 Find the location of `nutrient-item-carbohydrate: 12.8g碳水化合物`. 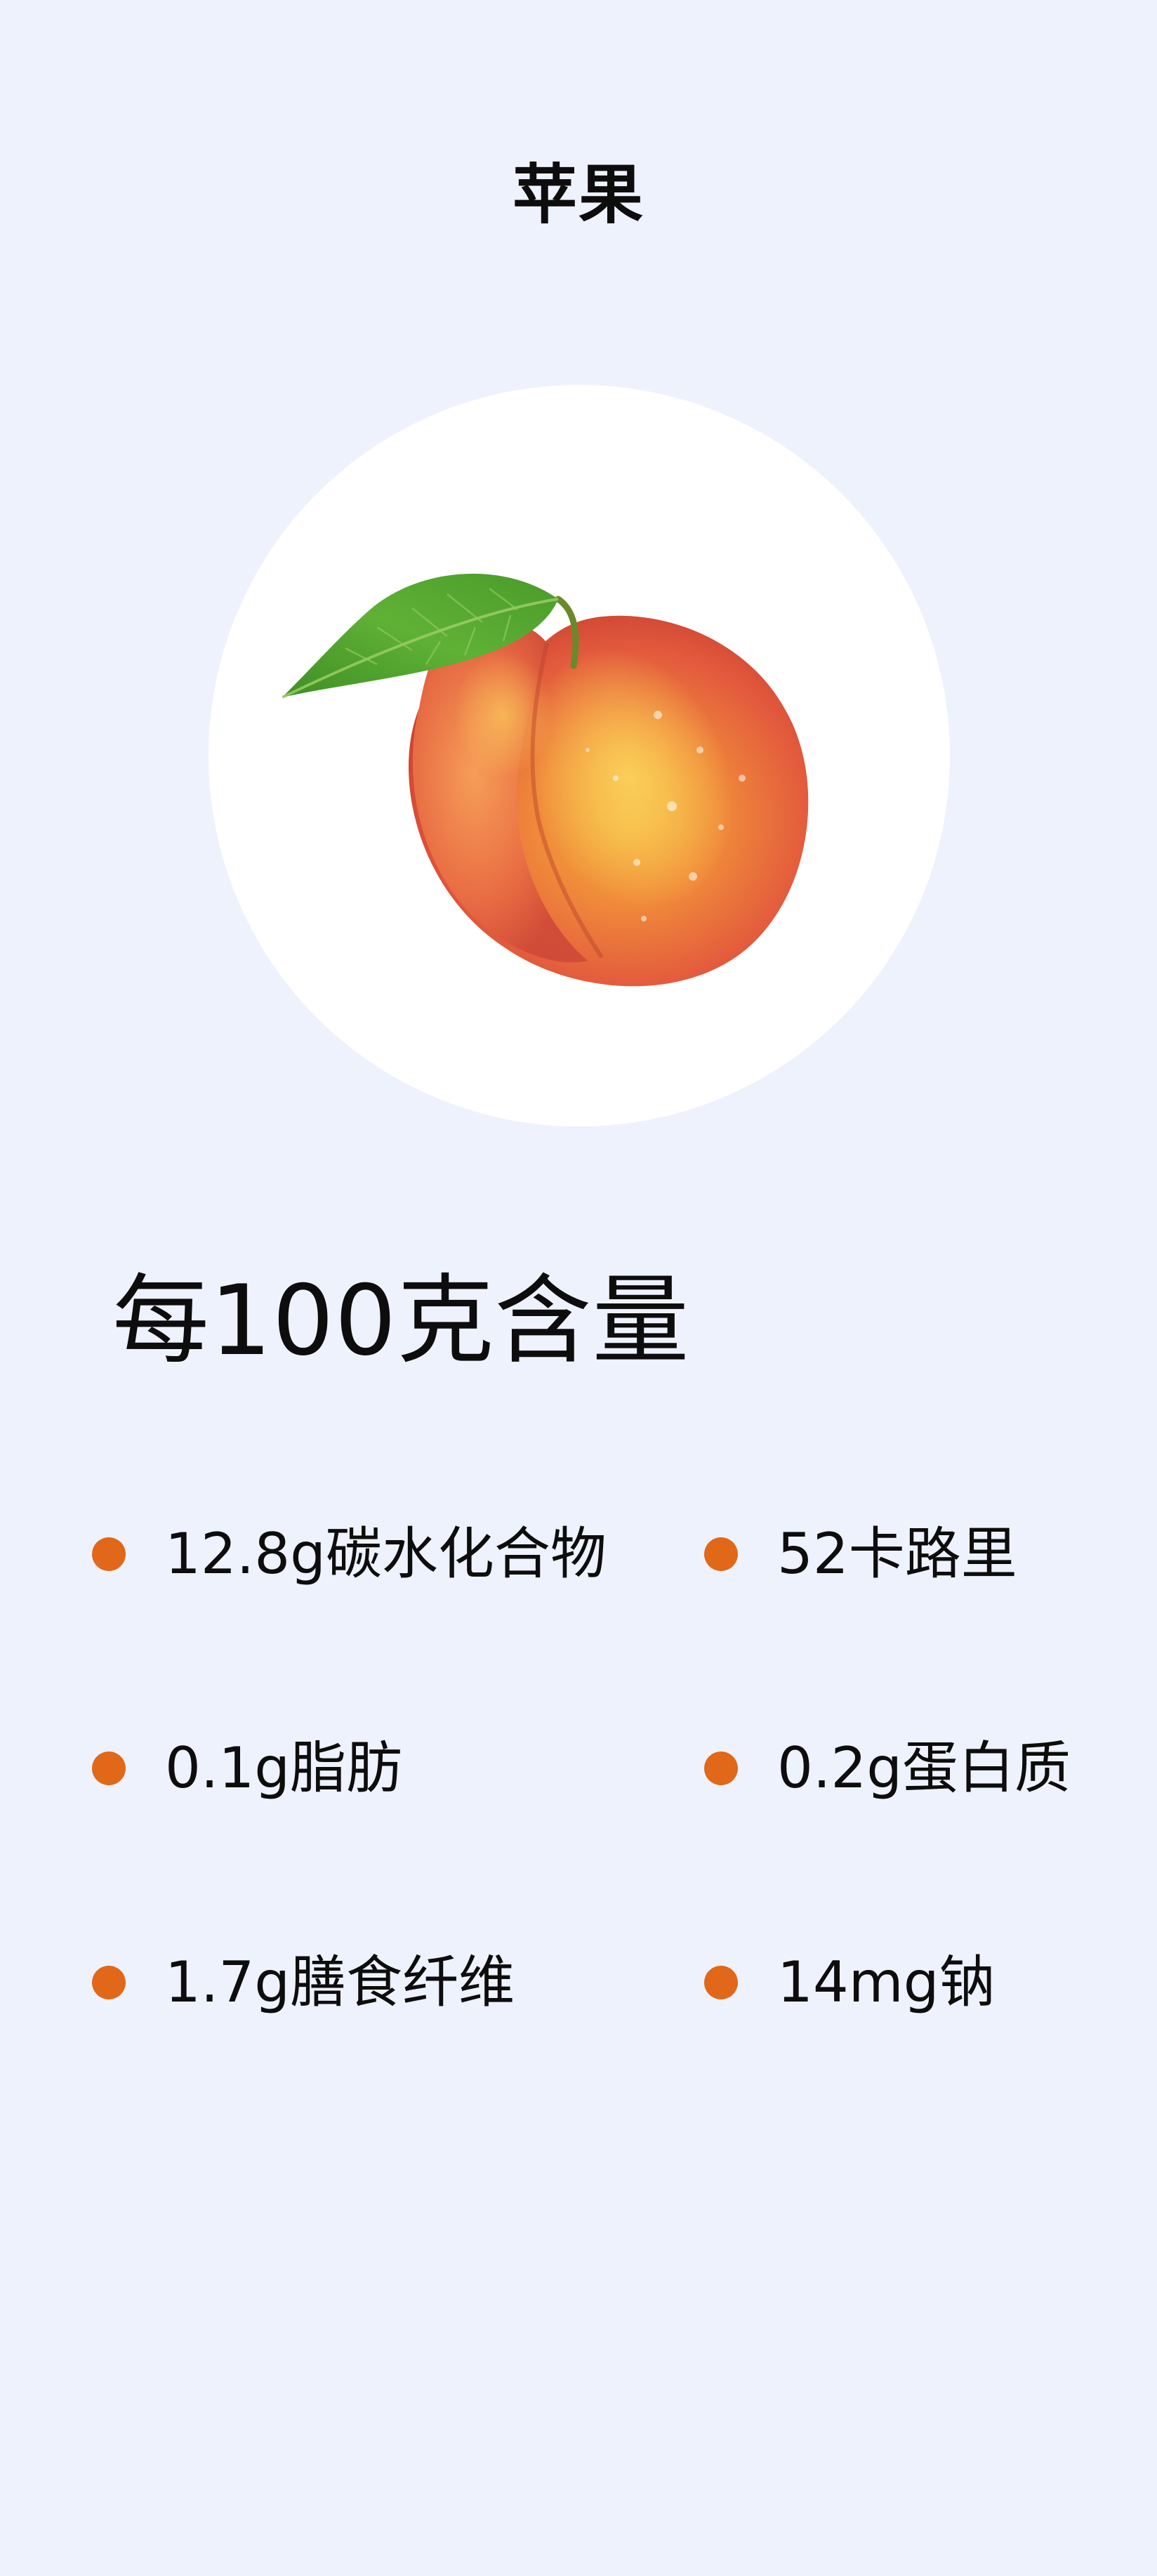

nutrient-item-carbohydrate: 12.8g碳水化合物 is located at coordinates (349, 1554).